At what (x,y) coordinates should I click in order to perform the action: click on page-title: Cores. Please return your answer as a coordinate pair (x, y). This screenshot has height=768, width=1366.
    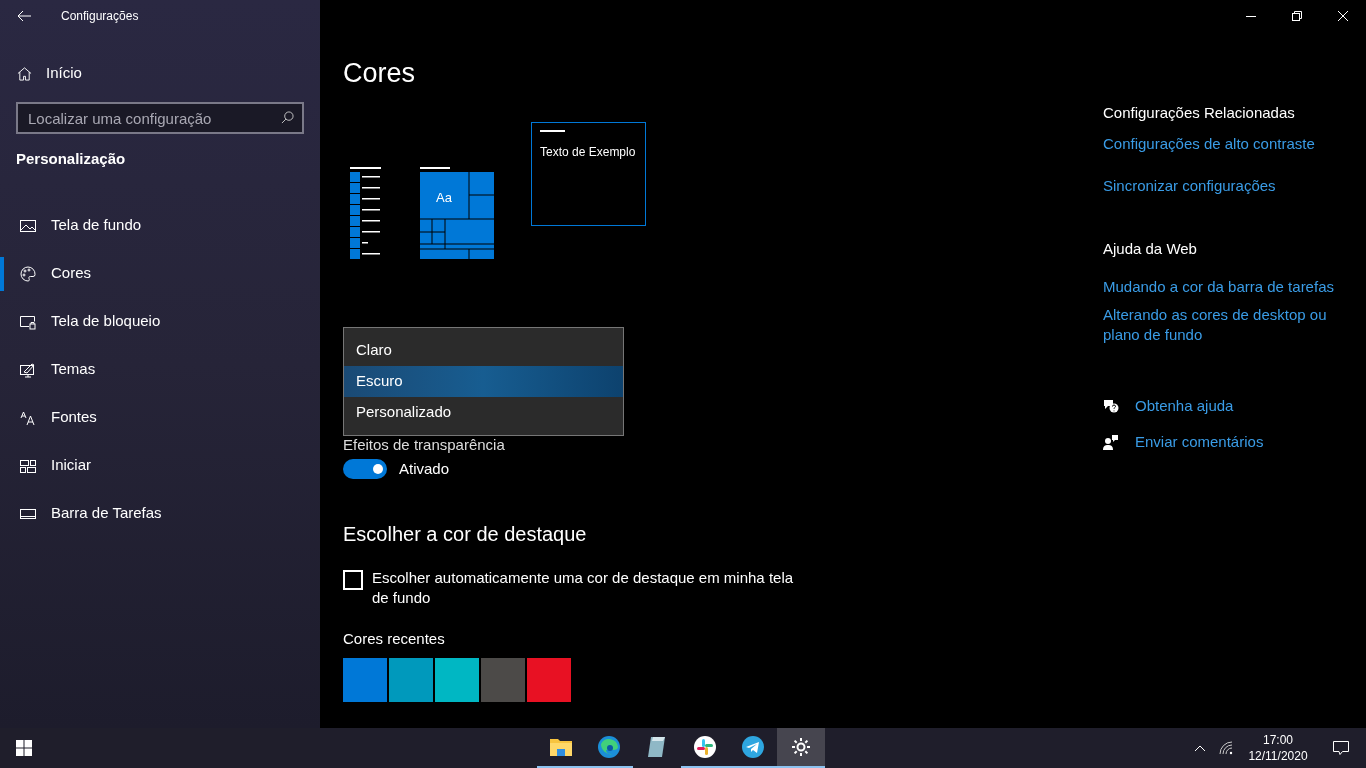
    Looking at the image, I should click on (380, 73).